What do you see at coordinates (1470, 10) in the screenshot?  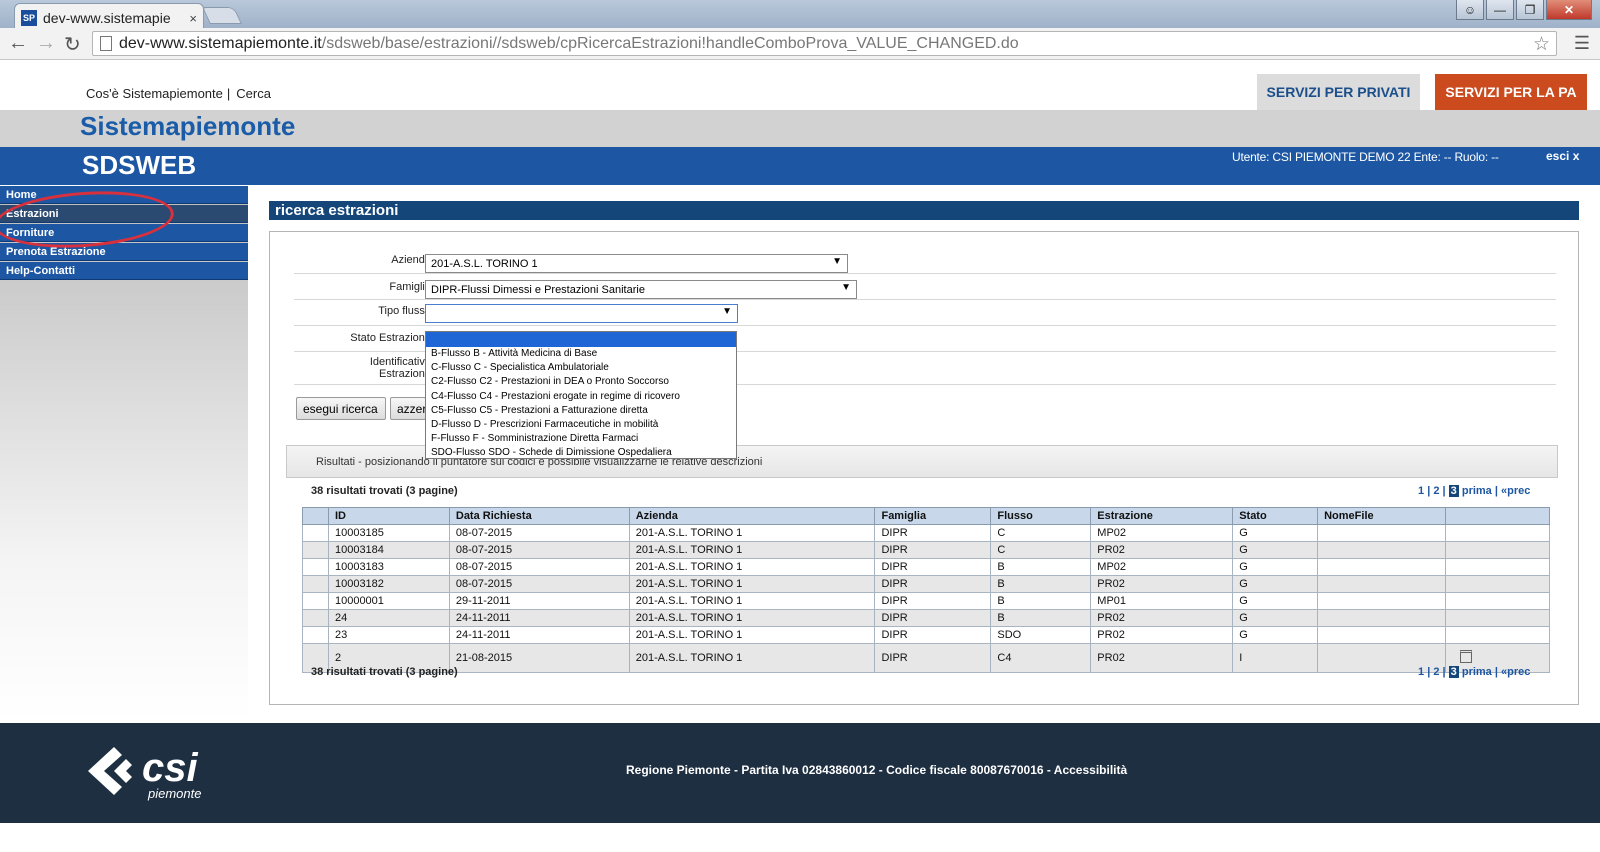 I see `user-icon: ☺` at bounding box center [1470, 10].